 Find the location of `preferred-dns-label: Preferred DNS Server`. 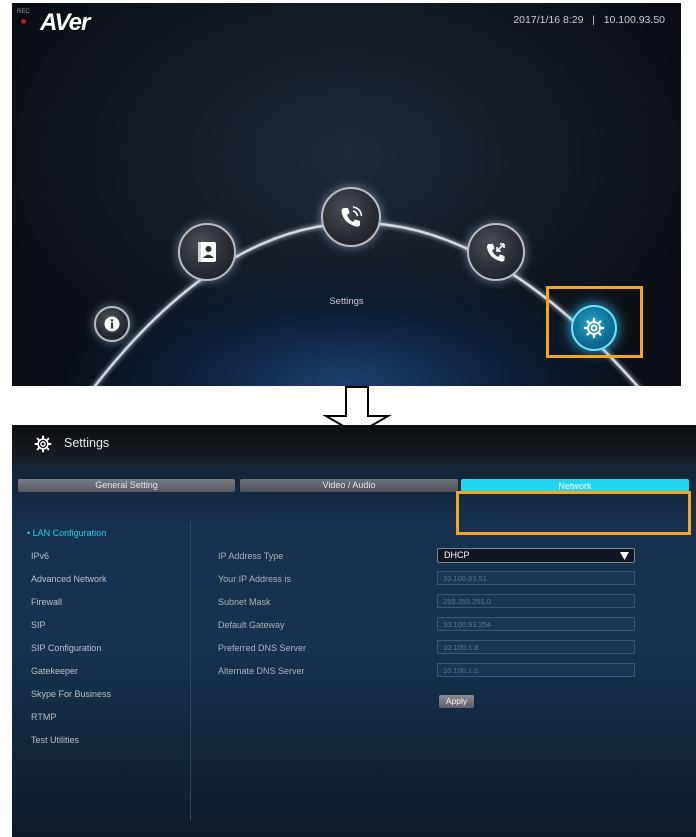

preferred-dns-label: Preferred DNS Server is located at coordinates (262, 648).